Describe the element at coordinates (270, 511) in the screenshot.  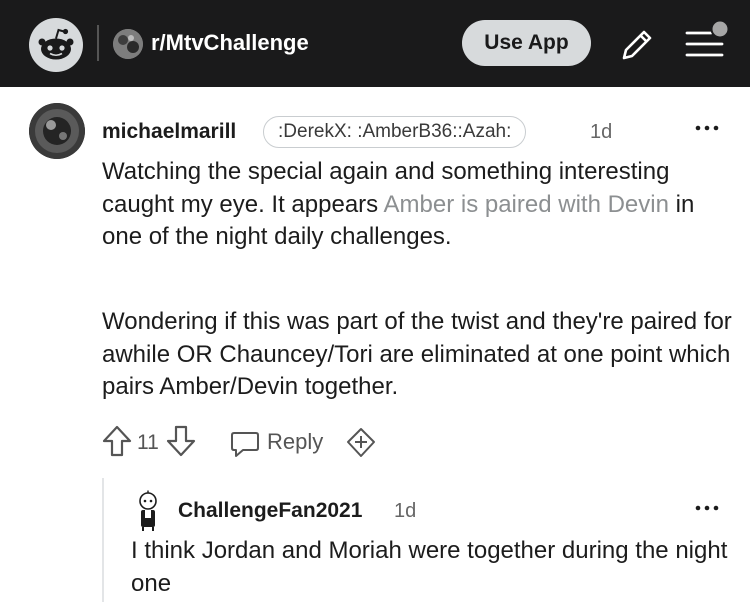
I see `comment-username: ChallengeFan2021` at that location.